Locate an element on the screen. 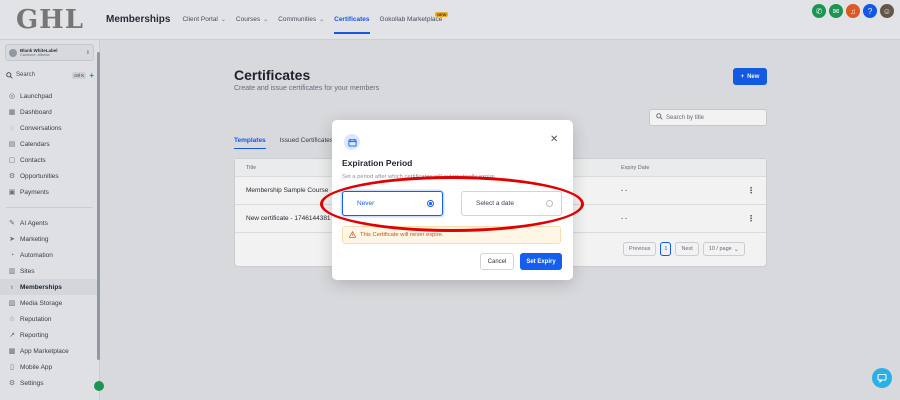 This screenshot has height=400, width=900. warning-icon is located at coordinates (352, 235).